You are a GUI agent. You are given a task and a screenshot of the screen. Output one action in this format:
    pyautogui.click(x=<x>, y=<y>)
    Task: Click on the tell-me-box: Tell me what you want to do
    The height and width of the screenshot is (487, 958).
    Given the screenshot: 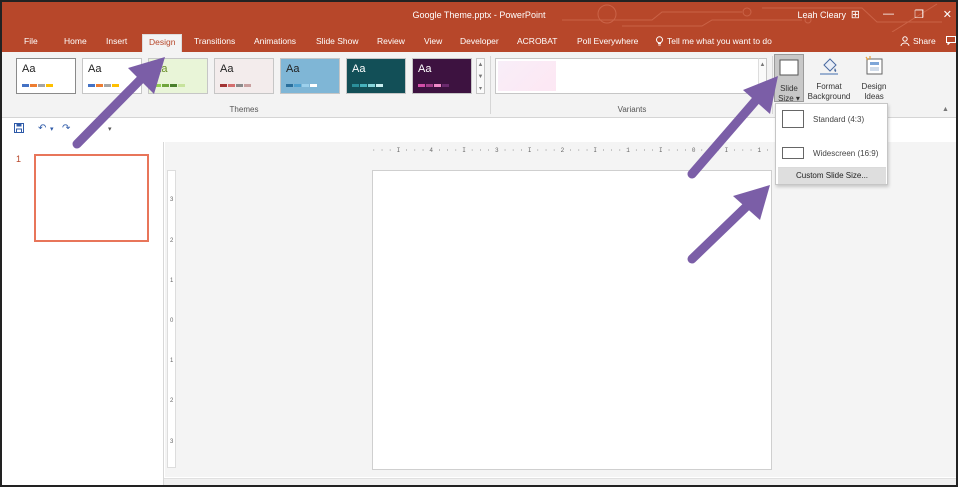 What is the action you would take?
    pyautogui.click(x=713, y=41)
    